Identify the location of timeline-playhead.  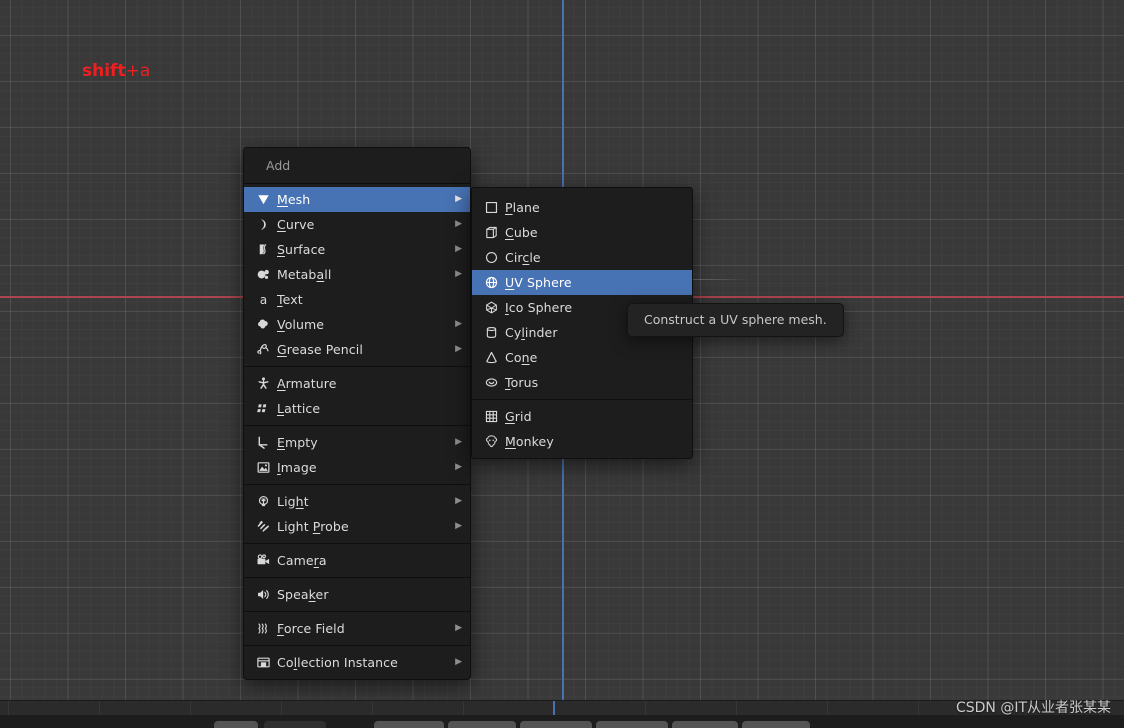
(554, 708).